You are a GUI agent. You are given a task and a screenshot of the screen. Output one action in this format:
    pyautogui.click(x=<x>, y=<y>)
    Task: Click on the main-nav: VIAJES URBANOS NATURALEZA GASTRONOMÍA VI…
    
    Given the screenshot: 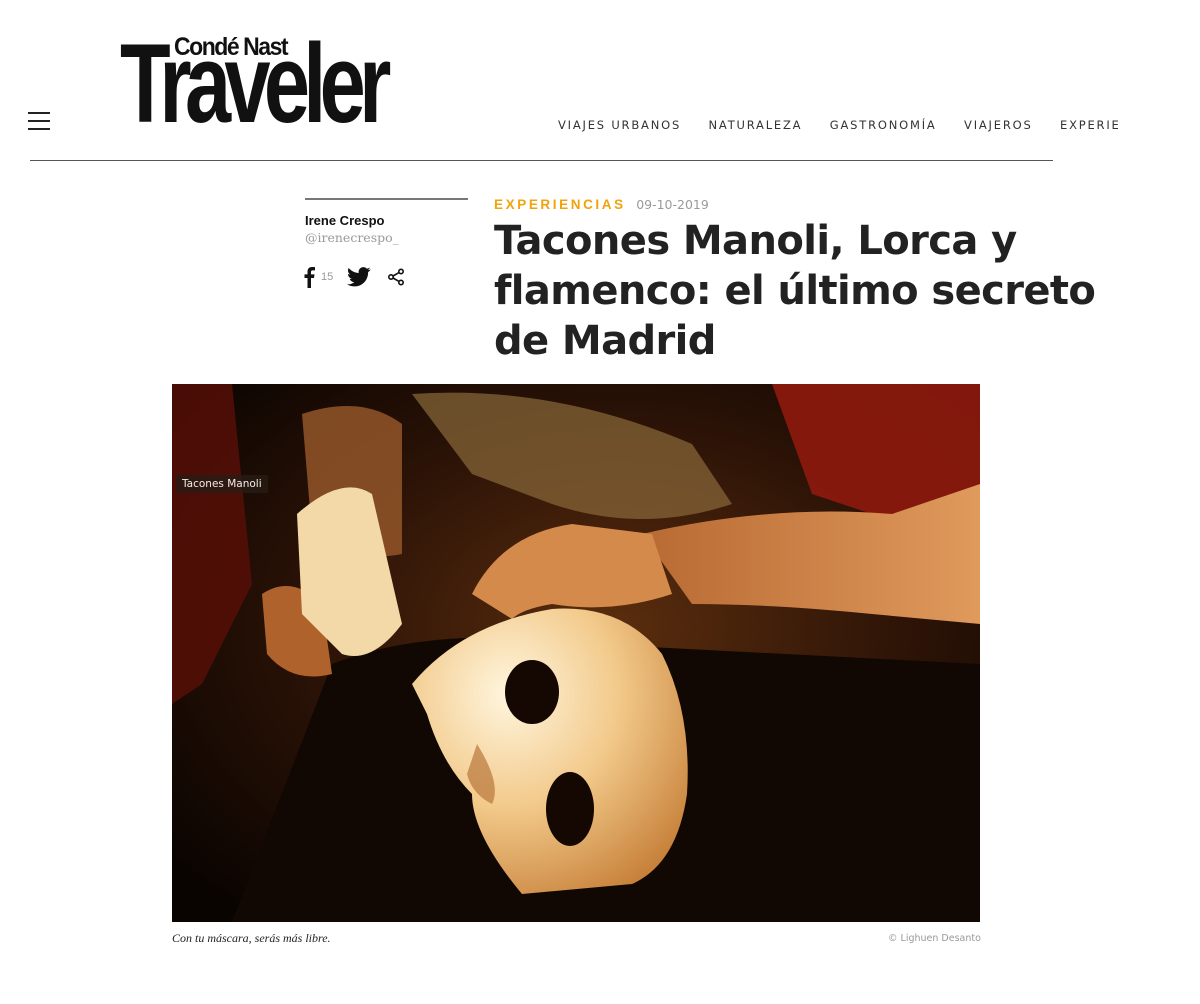 What is the action you would take?
    pyautogui.click(x=838, y=125)
    